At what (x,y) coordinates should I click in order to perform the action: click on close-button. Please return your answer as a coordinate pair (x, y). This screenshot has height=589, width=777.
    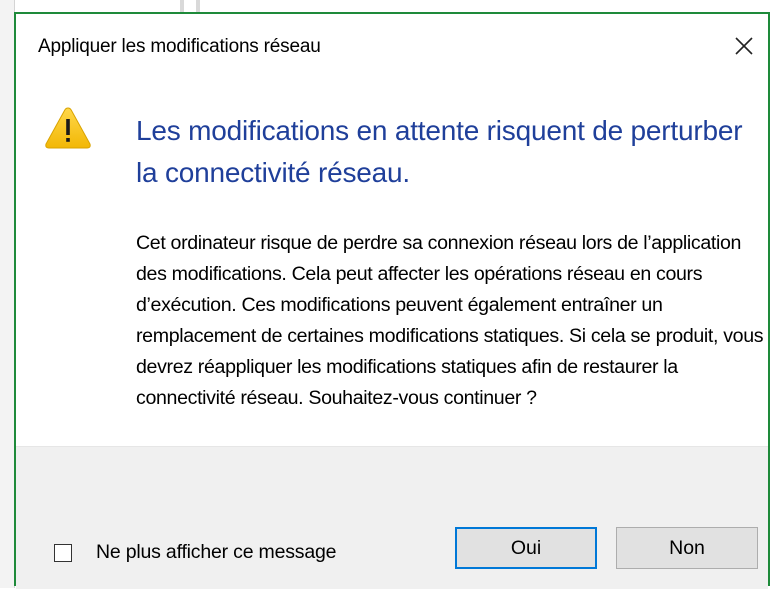
    Looking at the image, I should click on (744, 46).